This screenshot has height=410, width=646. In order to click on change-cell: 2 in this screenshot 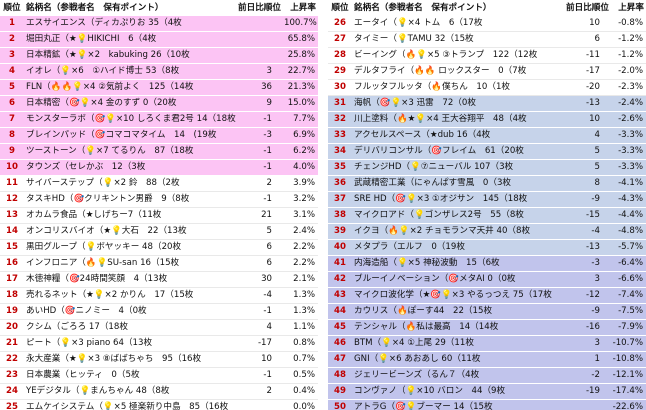, I will do `click(259, 184)`.